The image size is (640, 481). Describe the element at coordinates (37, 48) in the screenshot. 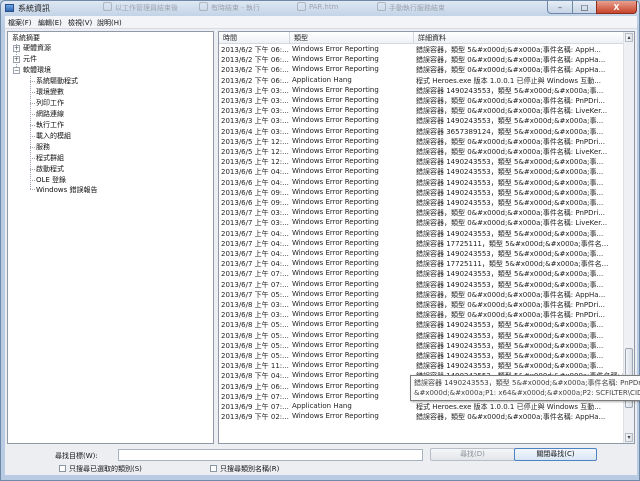

I see `tree-item-hardware-resources: 硬體資源` at that location.